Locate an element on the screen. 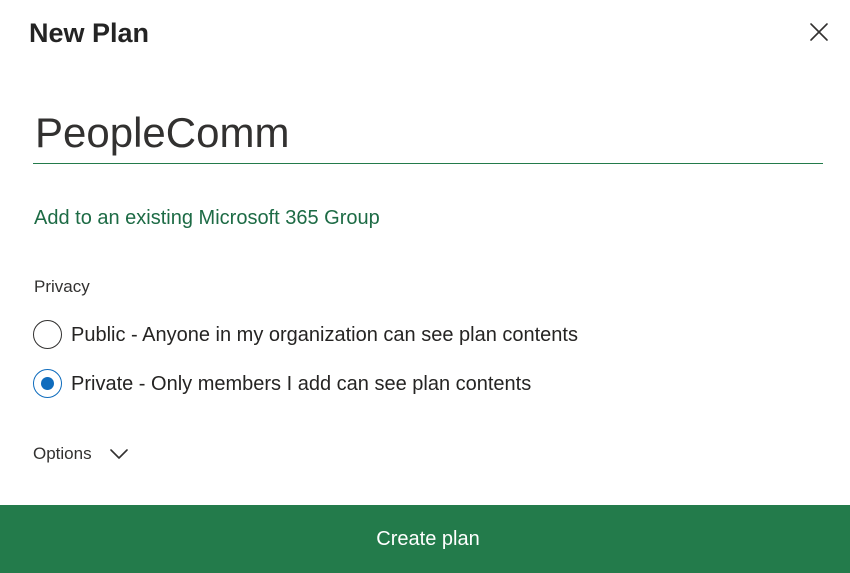 Image resolution: width=850 pixels, height=573 pixels. plan-name-input is located at coordinates (428, 136).